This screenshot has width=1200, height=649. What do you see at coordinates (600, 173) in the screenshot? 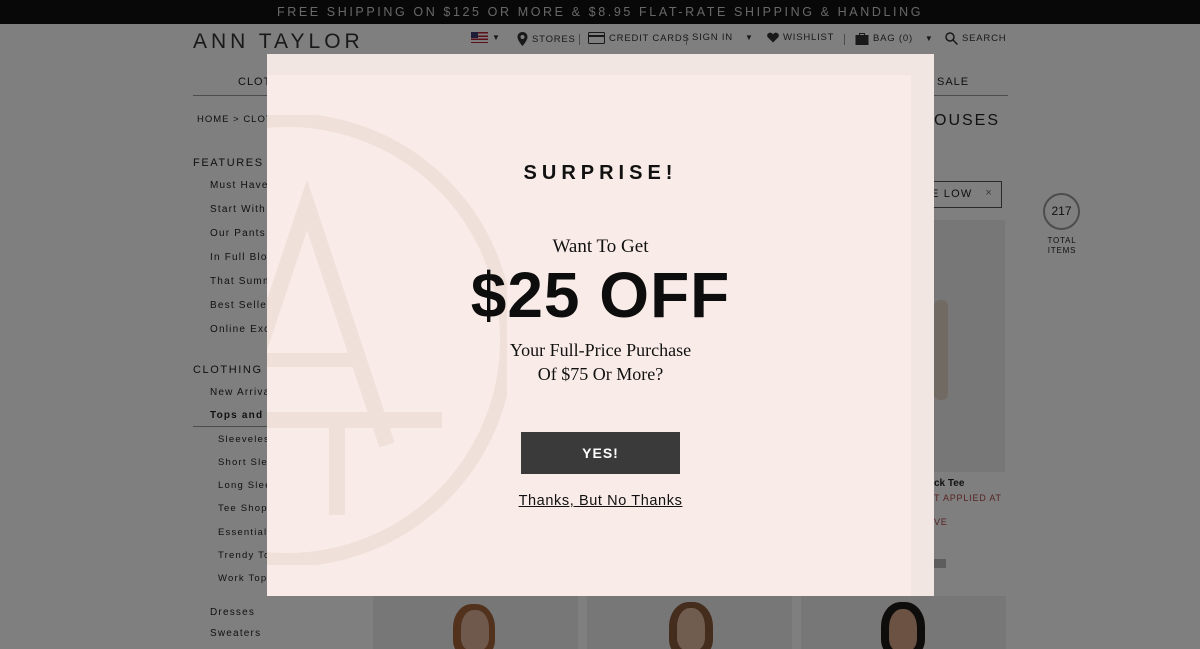
I see `modal-eyebrow: SURPRISE!` at bounding box center [600, 173].